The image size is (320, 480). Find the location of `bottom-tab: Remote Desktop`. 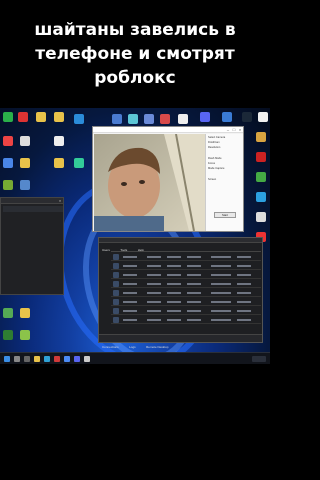

bottom-tab: Remote Desktop is located at coordinates (157, 347).